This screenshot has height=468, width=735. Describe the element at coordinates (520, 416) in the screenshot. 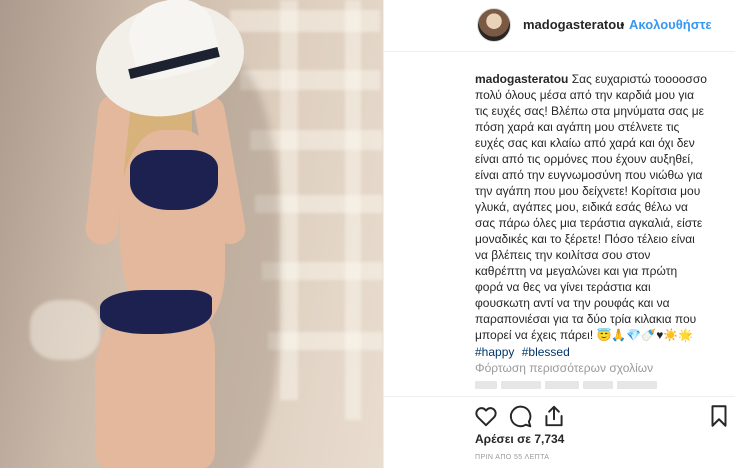

I see `speech-bubble-icon` at that location.